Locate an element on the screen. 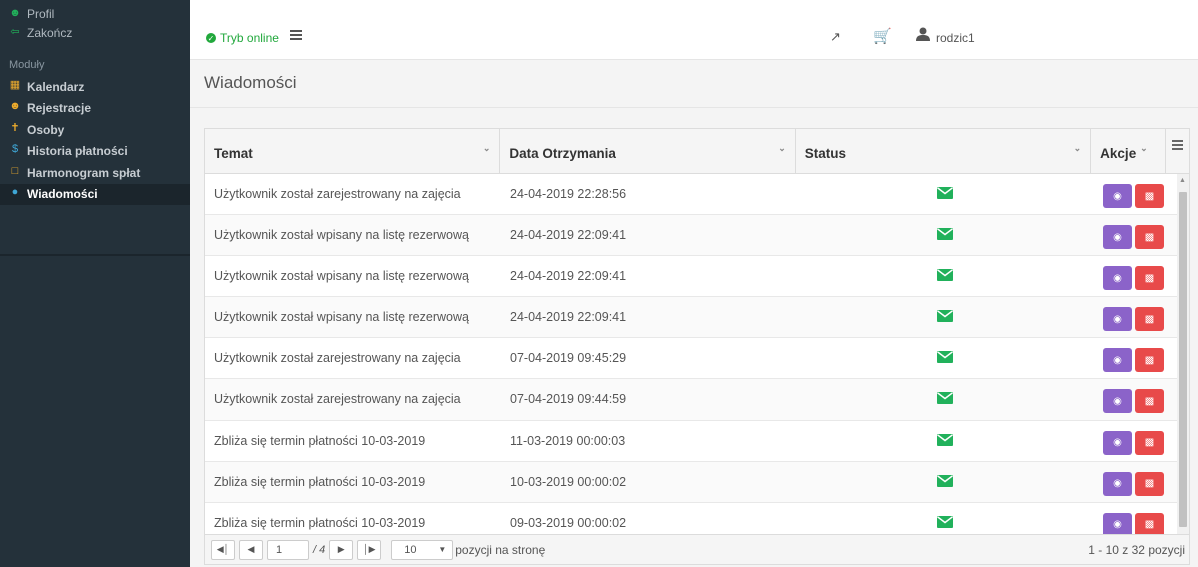 Image resolution: width=1198 pixels, height=567 pixels. online-status-label: Tryb online is located at coordinates (249, 38).